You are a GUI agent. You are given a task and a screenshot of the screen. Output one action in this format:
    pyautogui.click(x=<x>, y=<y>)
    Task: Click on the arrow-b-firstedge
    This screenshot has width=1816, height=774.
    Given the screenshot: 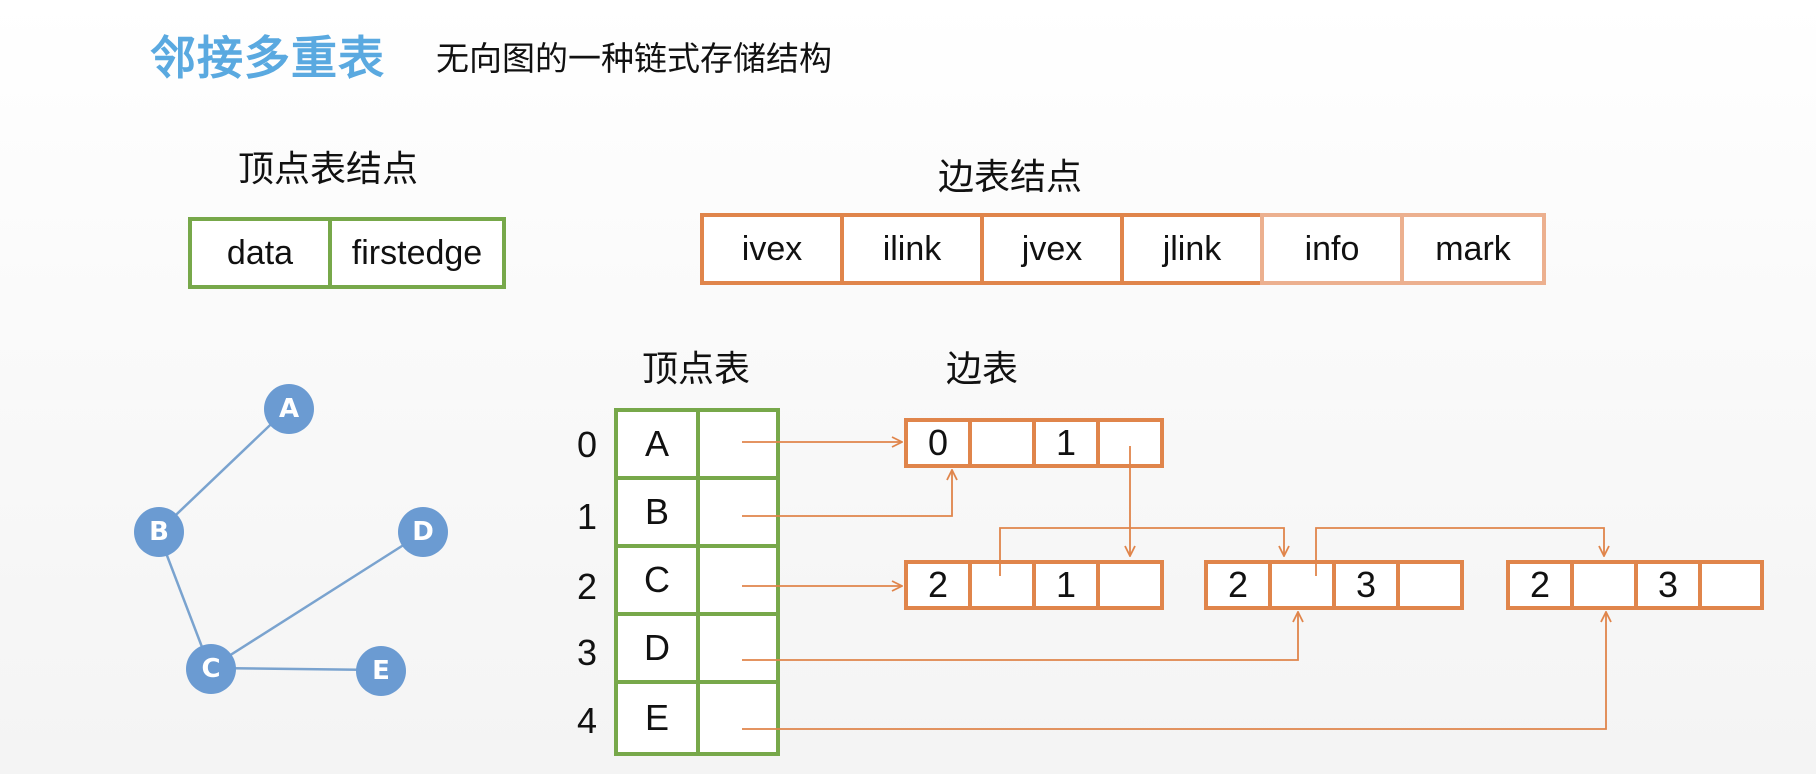 What is the action you would take?
    pyautogui.click(x=847, y=493)
    